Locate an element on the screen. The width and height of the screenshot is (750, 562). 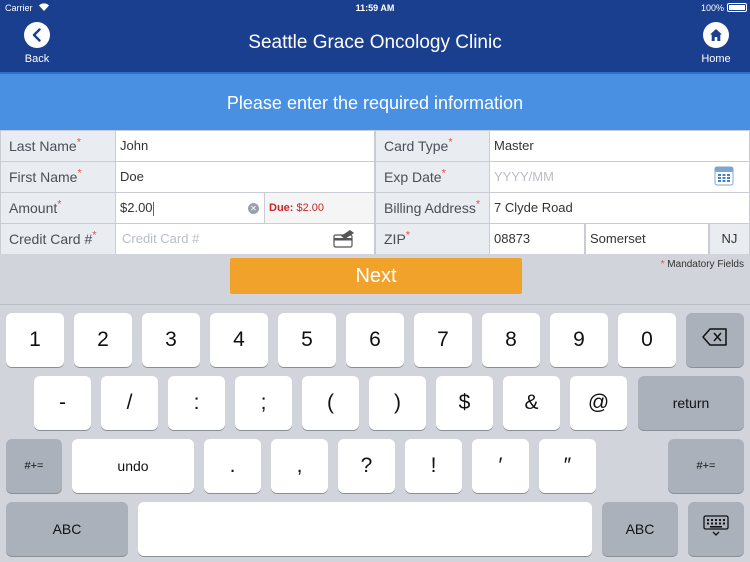
symbols-key-left: #+= is located at coordinates (34, 466).